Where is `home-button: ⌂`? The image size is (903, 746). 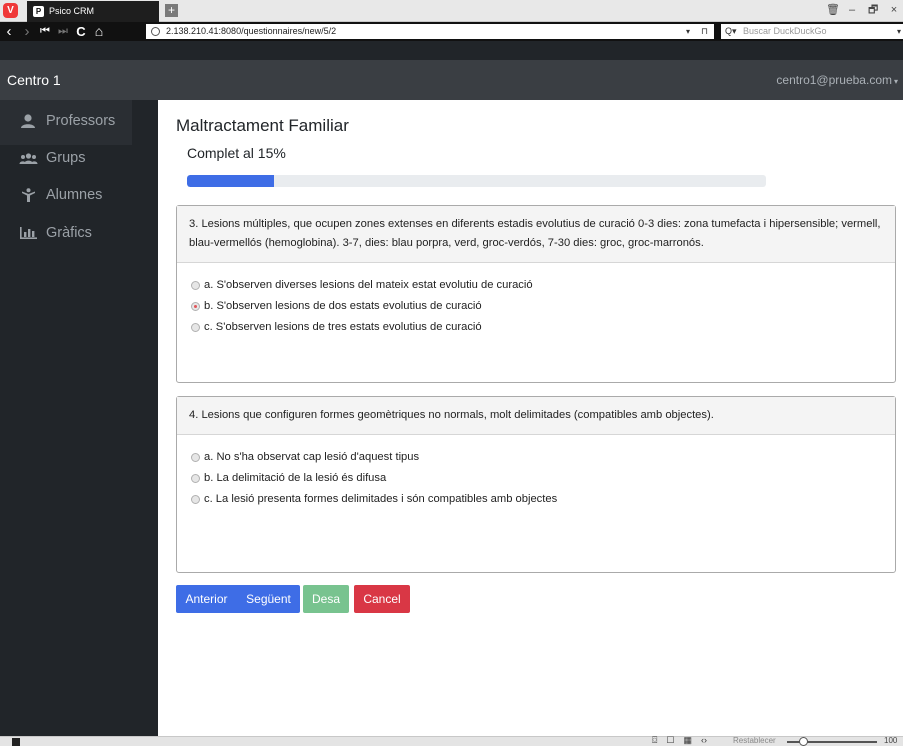 home-button: ⌂ is located at coordinates (99, 31).